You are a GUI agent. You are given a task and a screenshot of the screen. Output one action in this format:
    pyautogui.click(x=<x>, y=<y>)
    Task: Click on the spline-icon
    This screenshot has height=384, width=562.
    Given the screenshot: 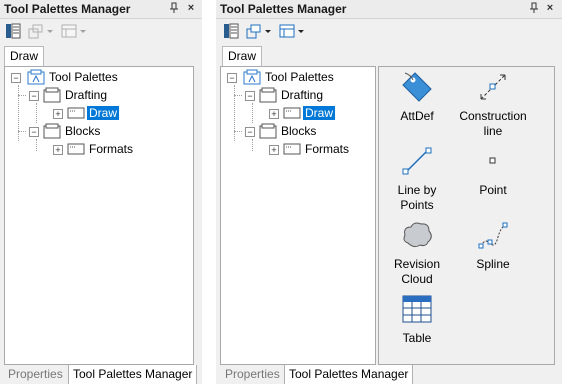 What is the action you would take?
    pyautogui.click(x=493, y=235)
    